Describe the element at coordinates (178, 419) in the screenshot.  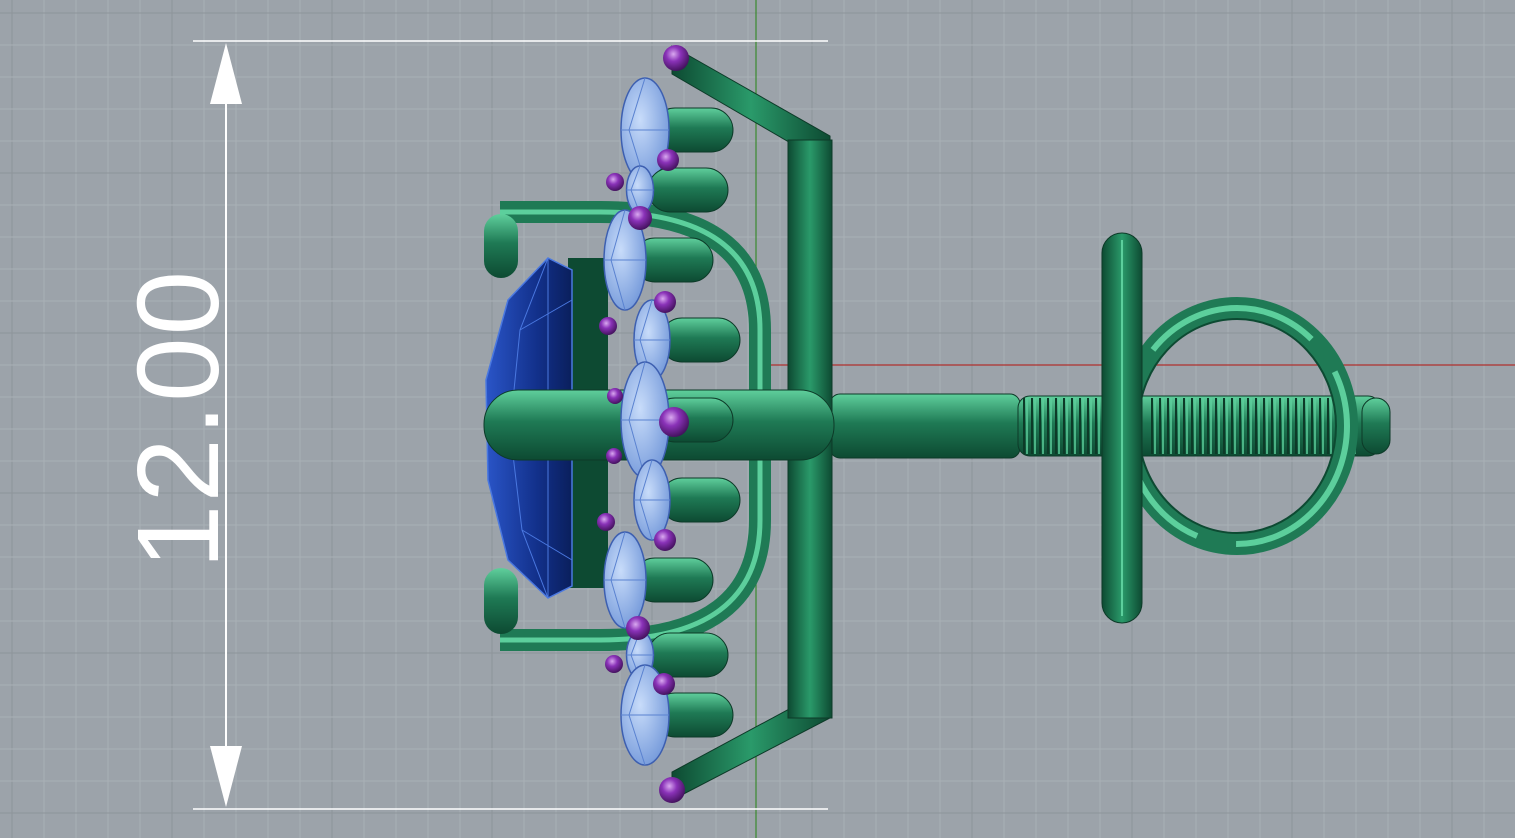
I see `dimension-value-label: 12.00` at that location.